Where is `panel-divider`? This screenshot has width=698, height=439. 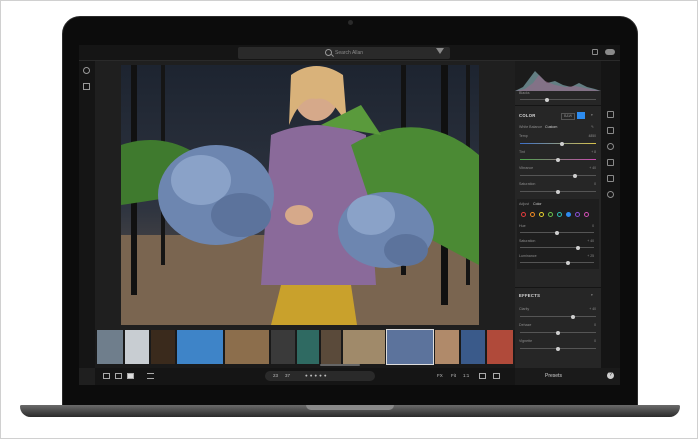 panel-divider is located at coordinates (558, 105).